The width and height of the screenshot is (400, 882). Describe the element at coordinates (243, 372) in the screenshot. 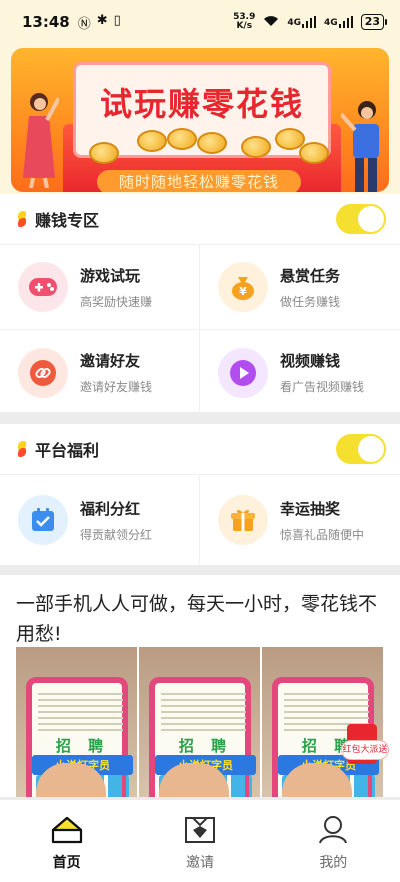

I see `play-icon` at that location.